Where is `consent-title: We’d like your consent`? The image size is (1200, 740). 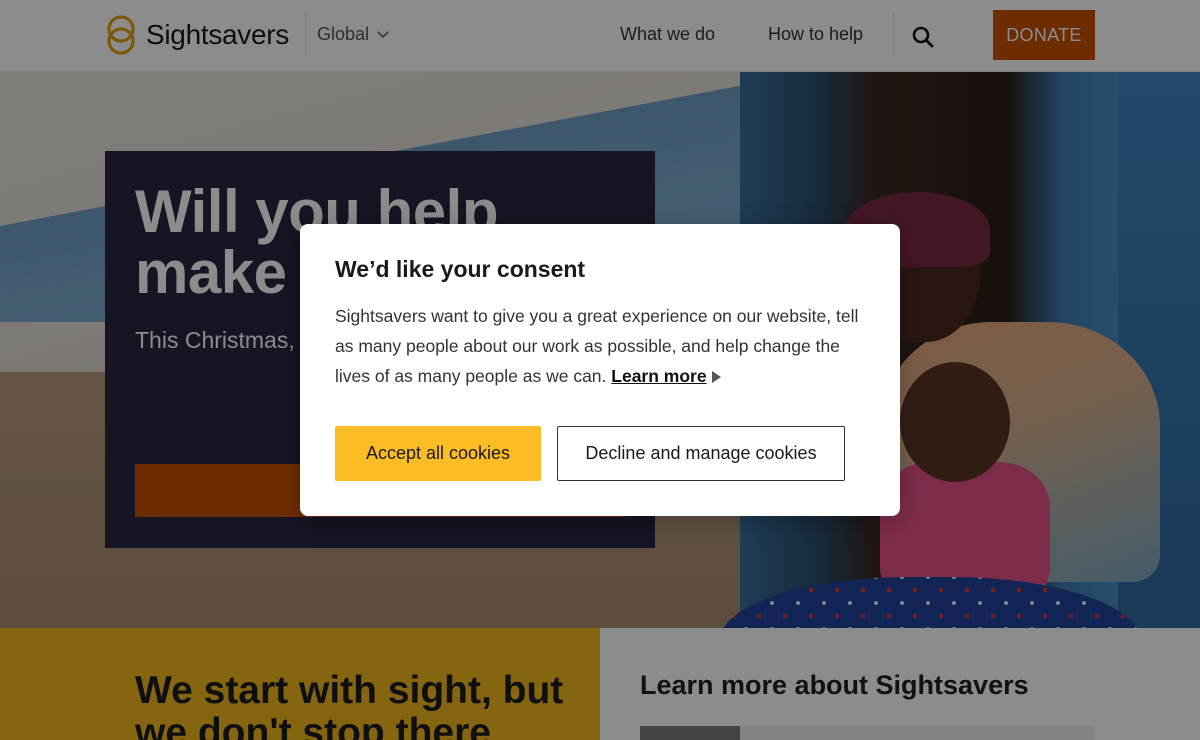
consent-title: We’d like your consent is located at coordinates (460, 269).